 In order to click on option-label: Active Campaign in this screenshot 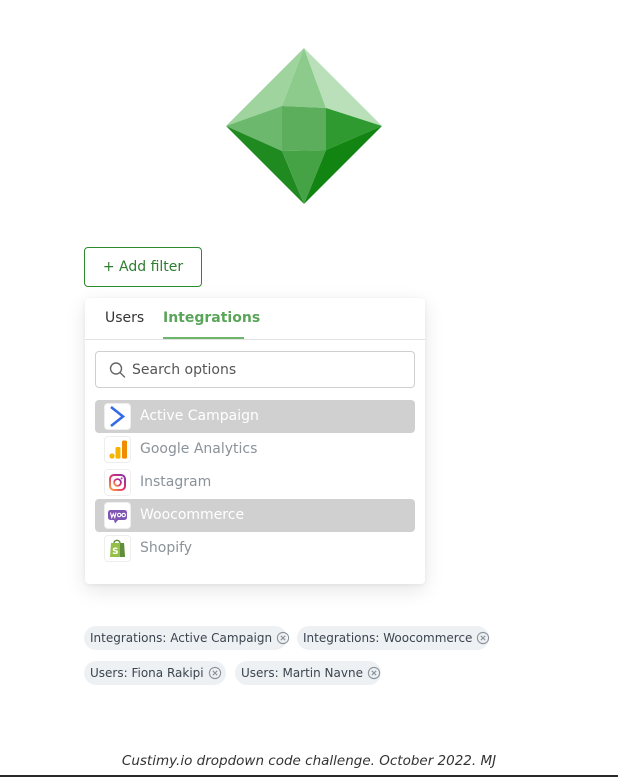, I will do `click(199, 416)`.